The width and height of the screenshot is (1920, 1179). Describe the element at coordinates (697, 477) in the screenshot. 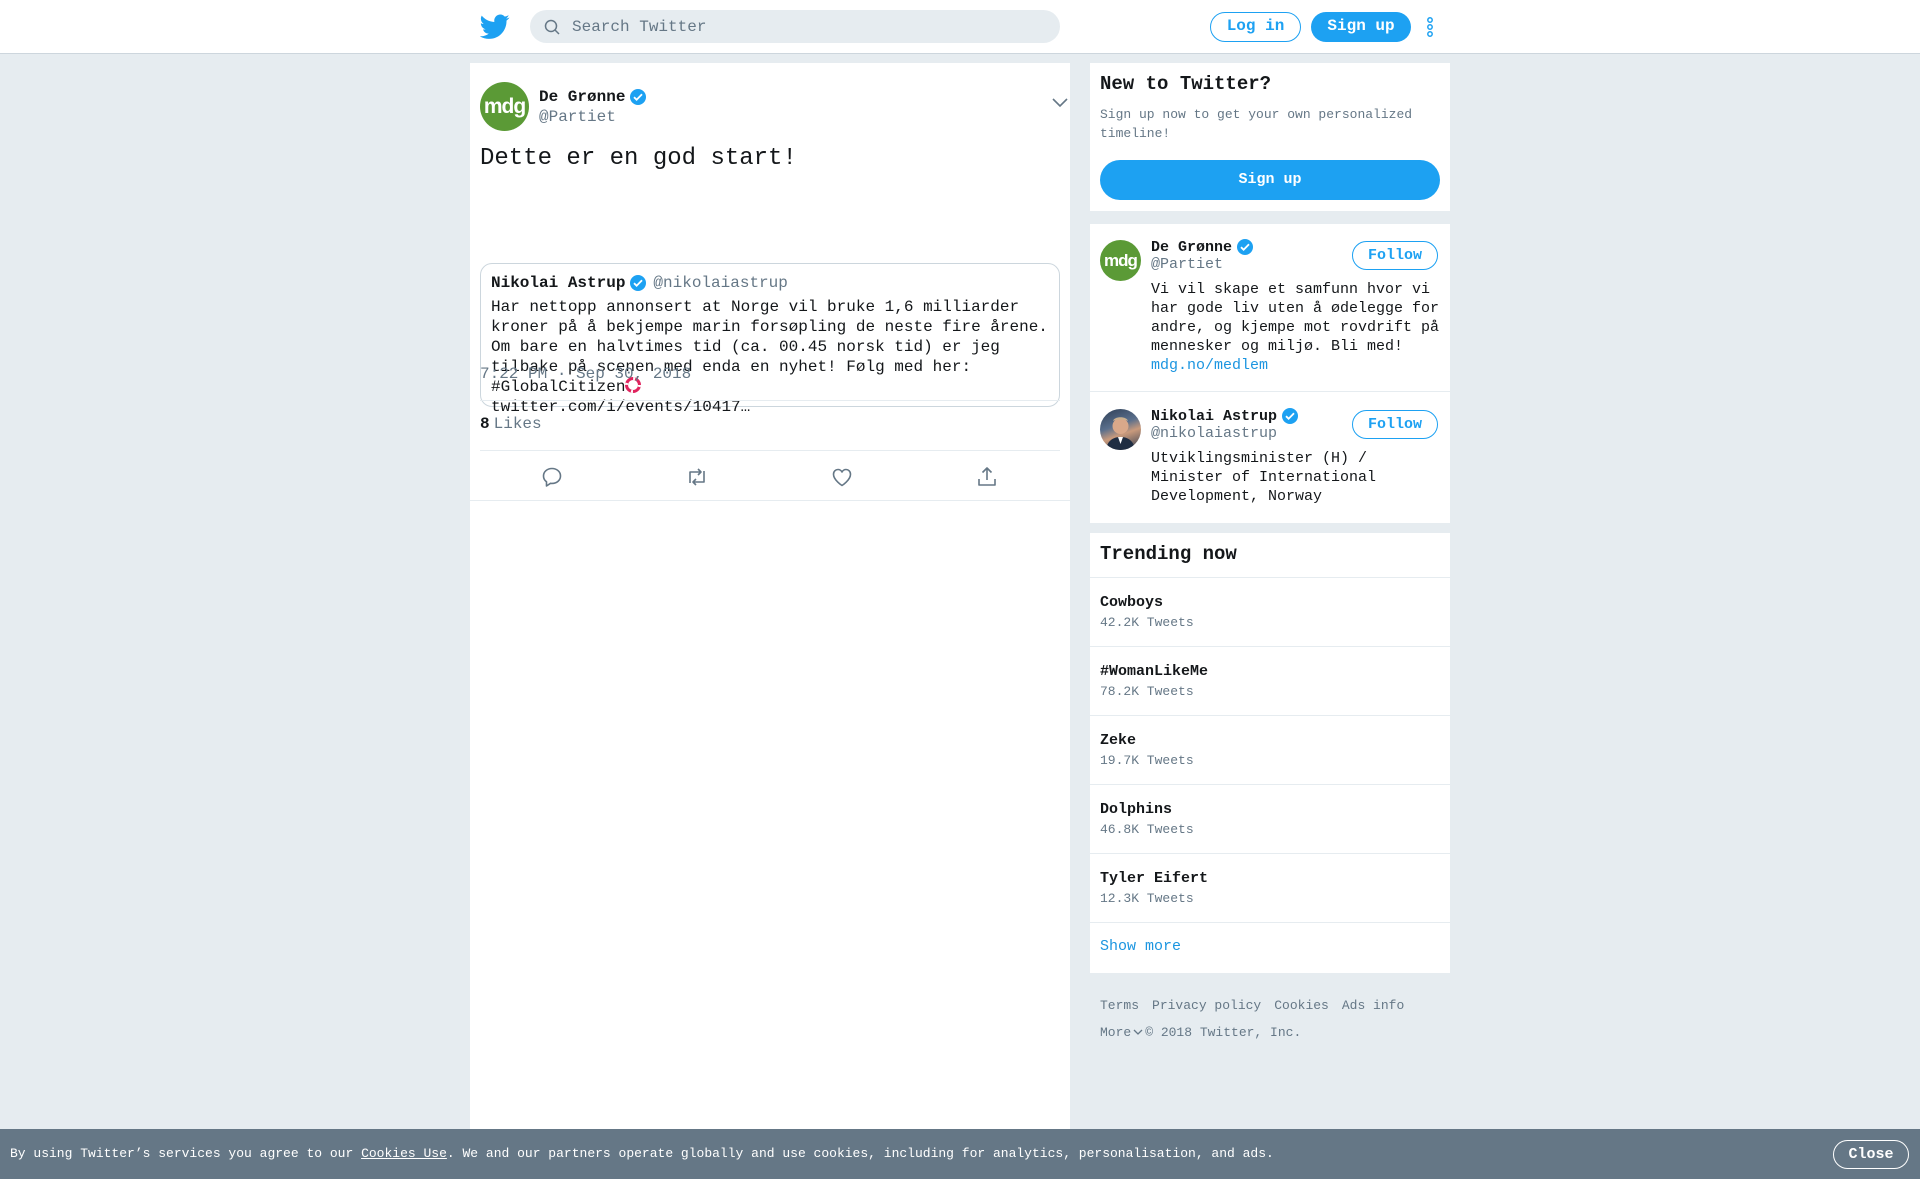

I see `retweet-icon` at that location.